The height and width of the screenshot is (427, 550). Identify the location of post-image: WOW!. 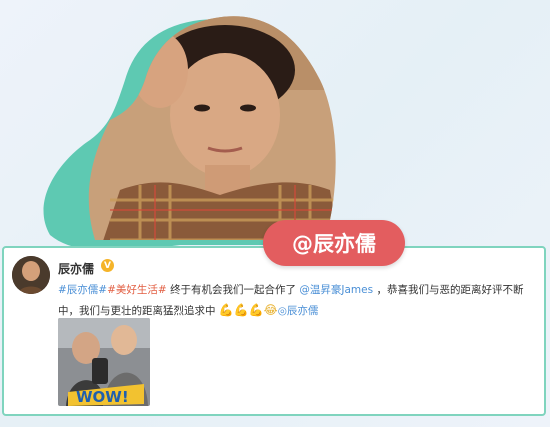
(104, 362).